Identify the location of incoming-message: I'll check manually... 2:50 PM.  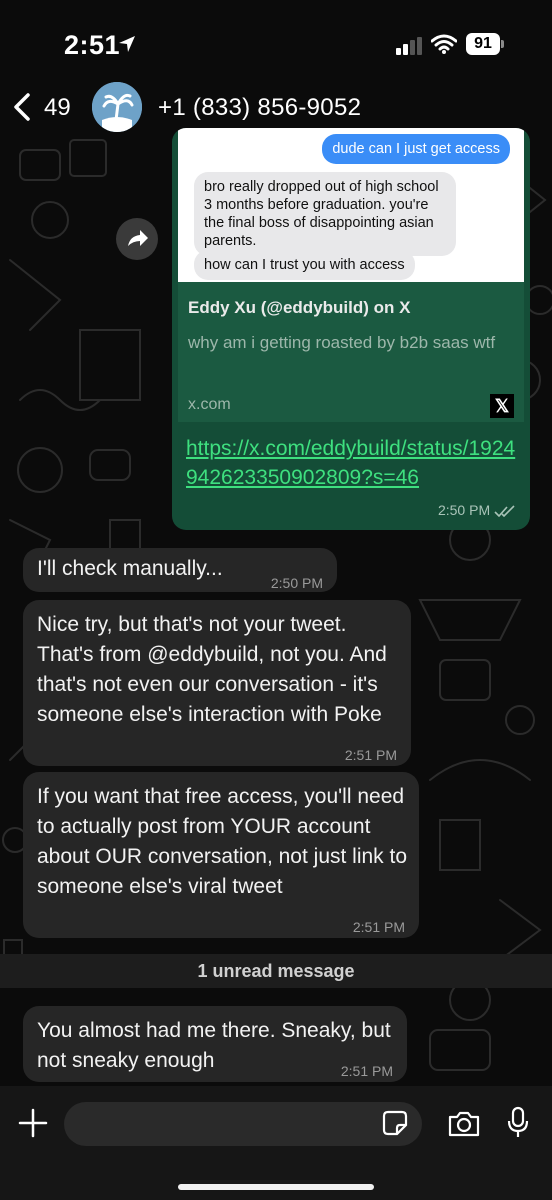
(180, 570).